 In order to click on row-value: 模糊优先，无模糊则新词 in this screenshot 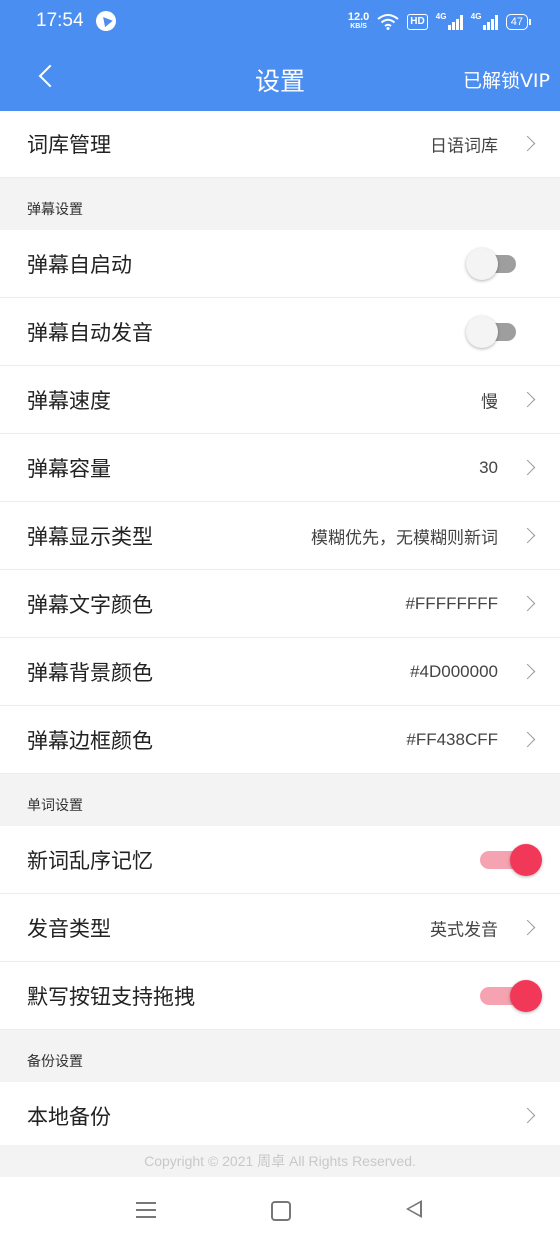, I will do `click(404, 537)`.